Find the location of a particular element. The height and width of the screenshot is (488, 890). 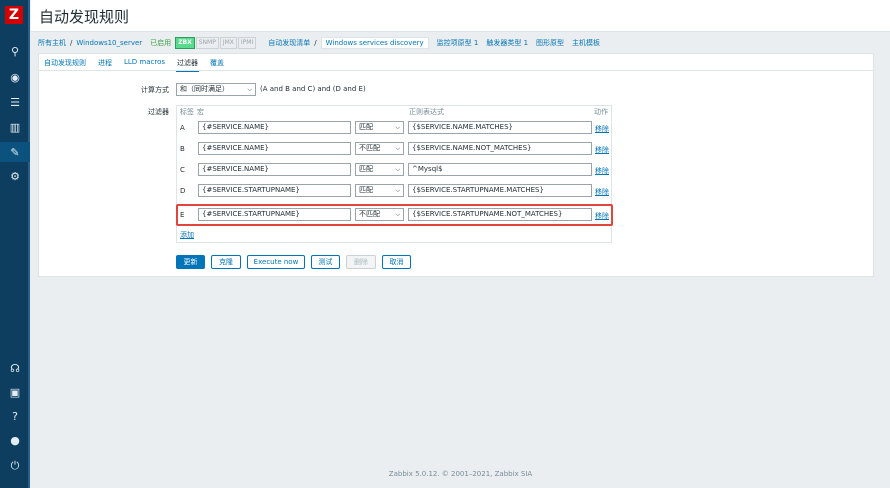

filter-row-label: B is located at coordinates (182, 149).